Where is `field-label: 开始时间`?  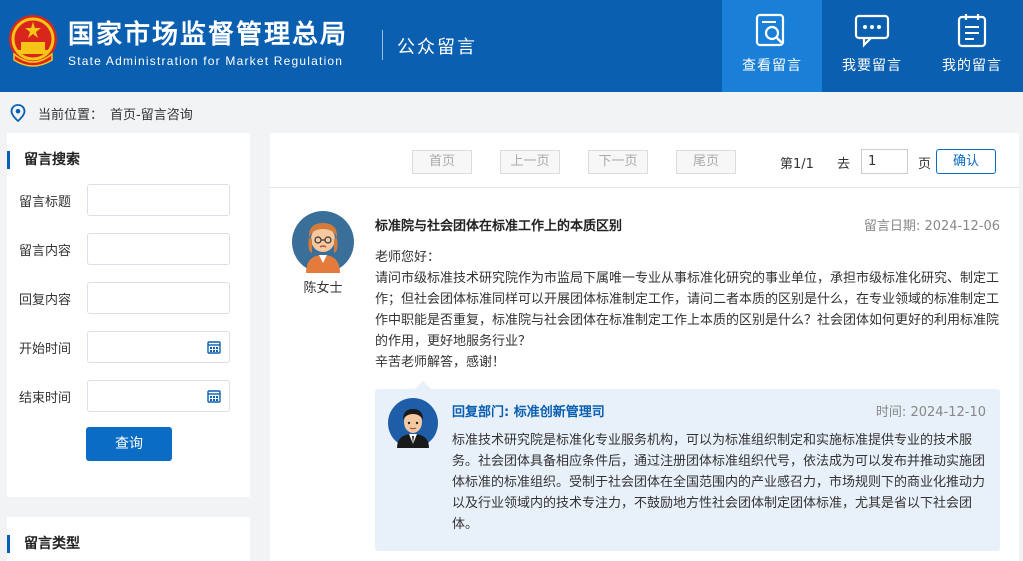 field-label: 开始时间 is located at coordinates (45, 349).